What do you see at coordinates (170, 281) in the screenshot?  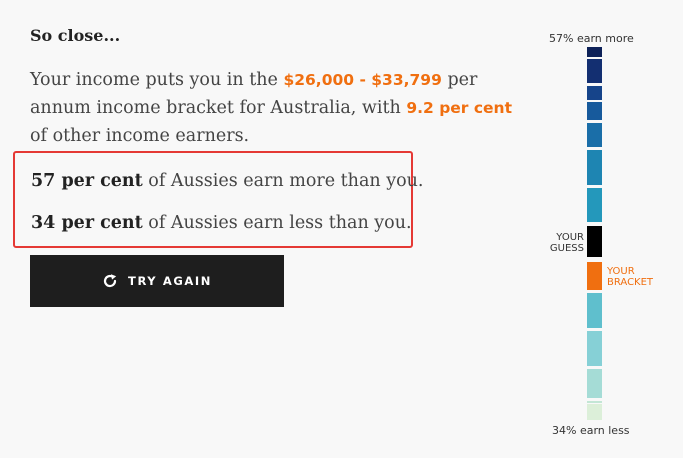 I see `try-again-label: TRY AGAIN` at bounding box center [170, 281].